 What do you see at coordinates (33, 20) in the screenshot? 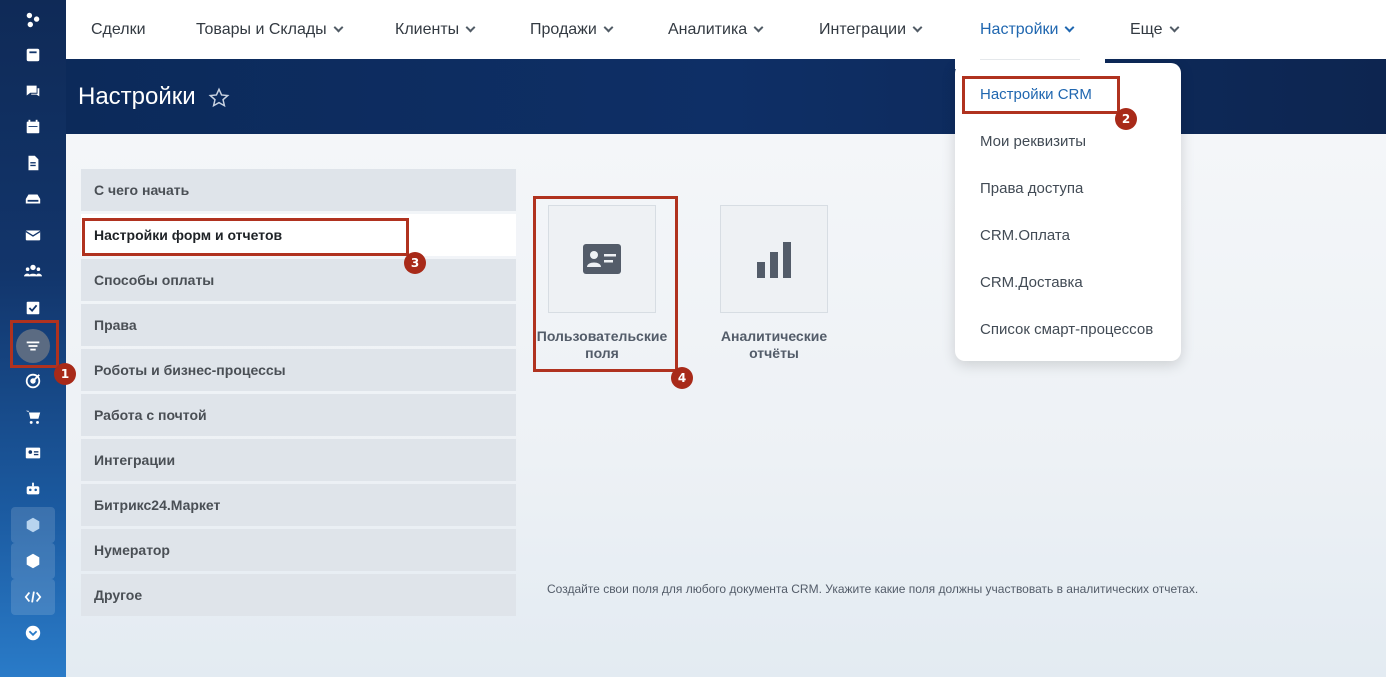
I see `bitrix-logo-icon` at bounding box center [33, 20].